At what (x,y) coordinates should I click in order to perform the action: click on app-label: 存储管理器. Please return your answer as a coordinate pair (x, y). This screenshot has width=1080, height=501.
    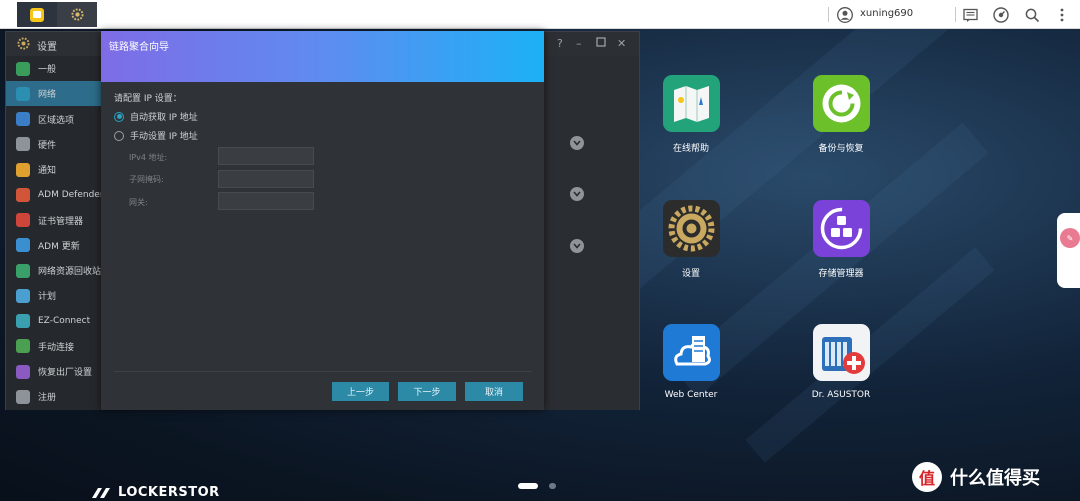
    Looking at the image, I should click on (841, 274).